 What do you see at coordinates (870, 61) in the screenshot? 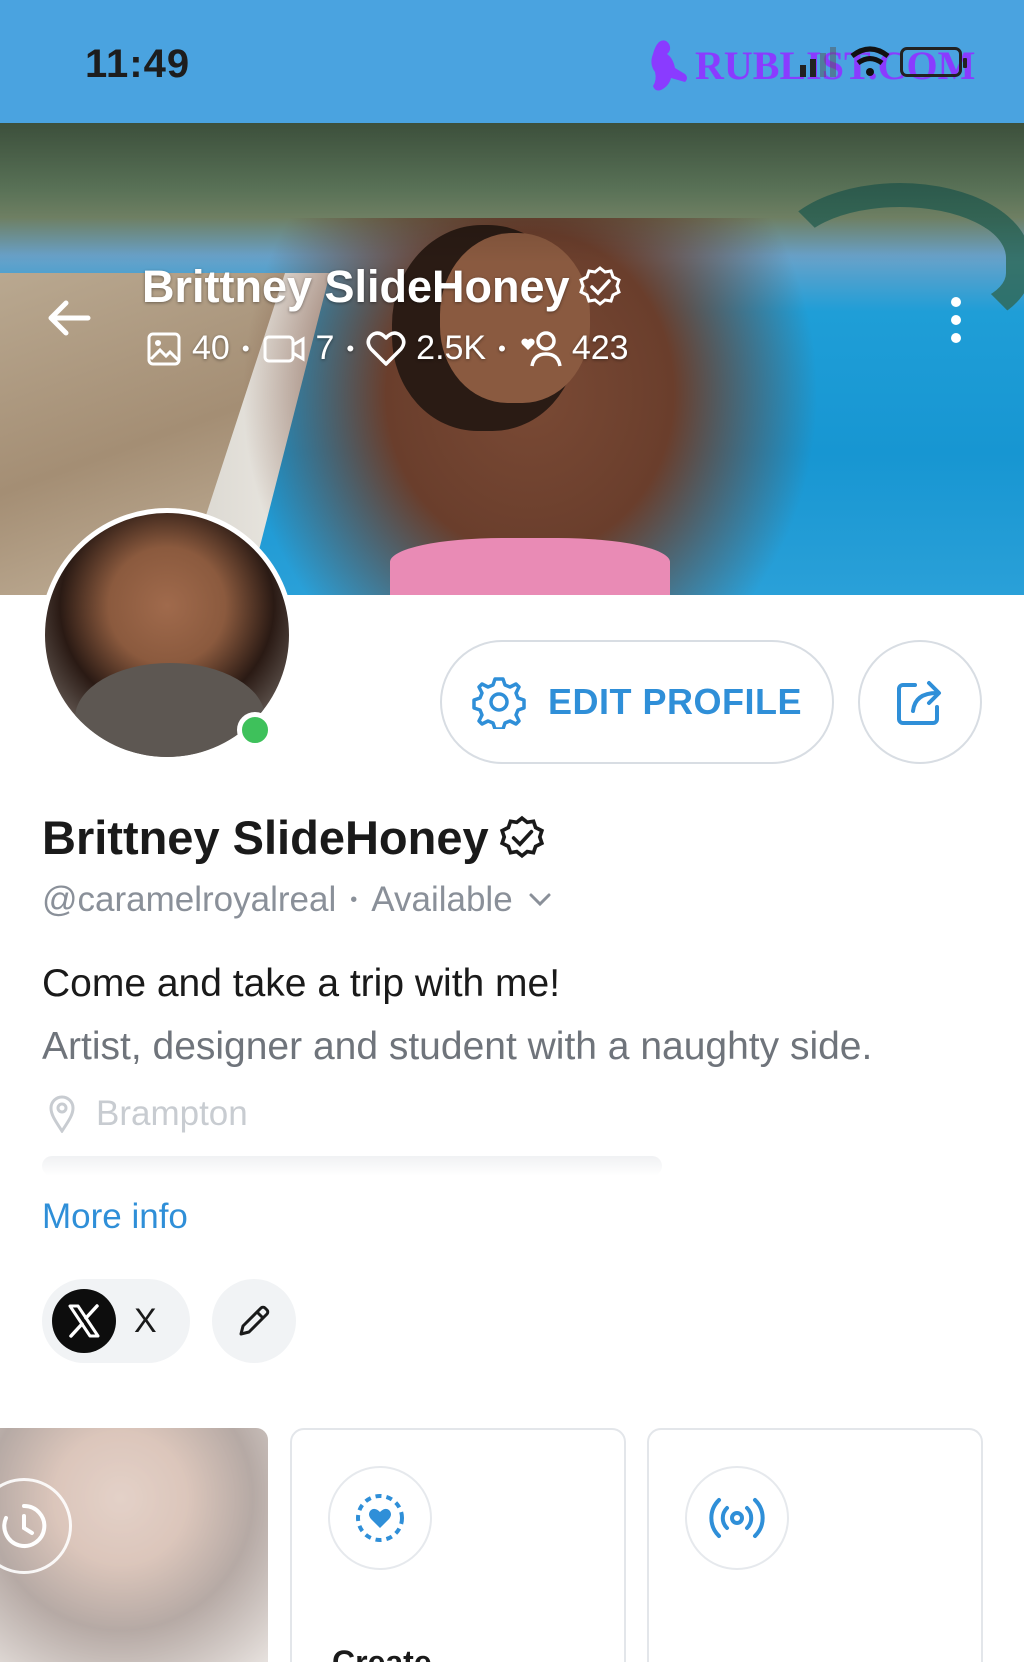
I see `wifi-icon` at bounding box center [870, 61].